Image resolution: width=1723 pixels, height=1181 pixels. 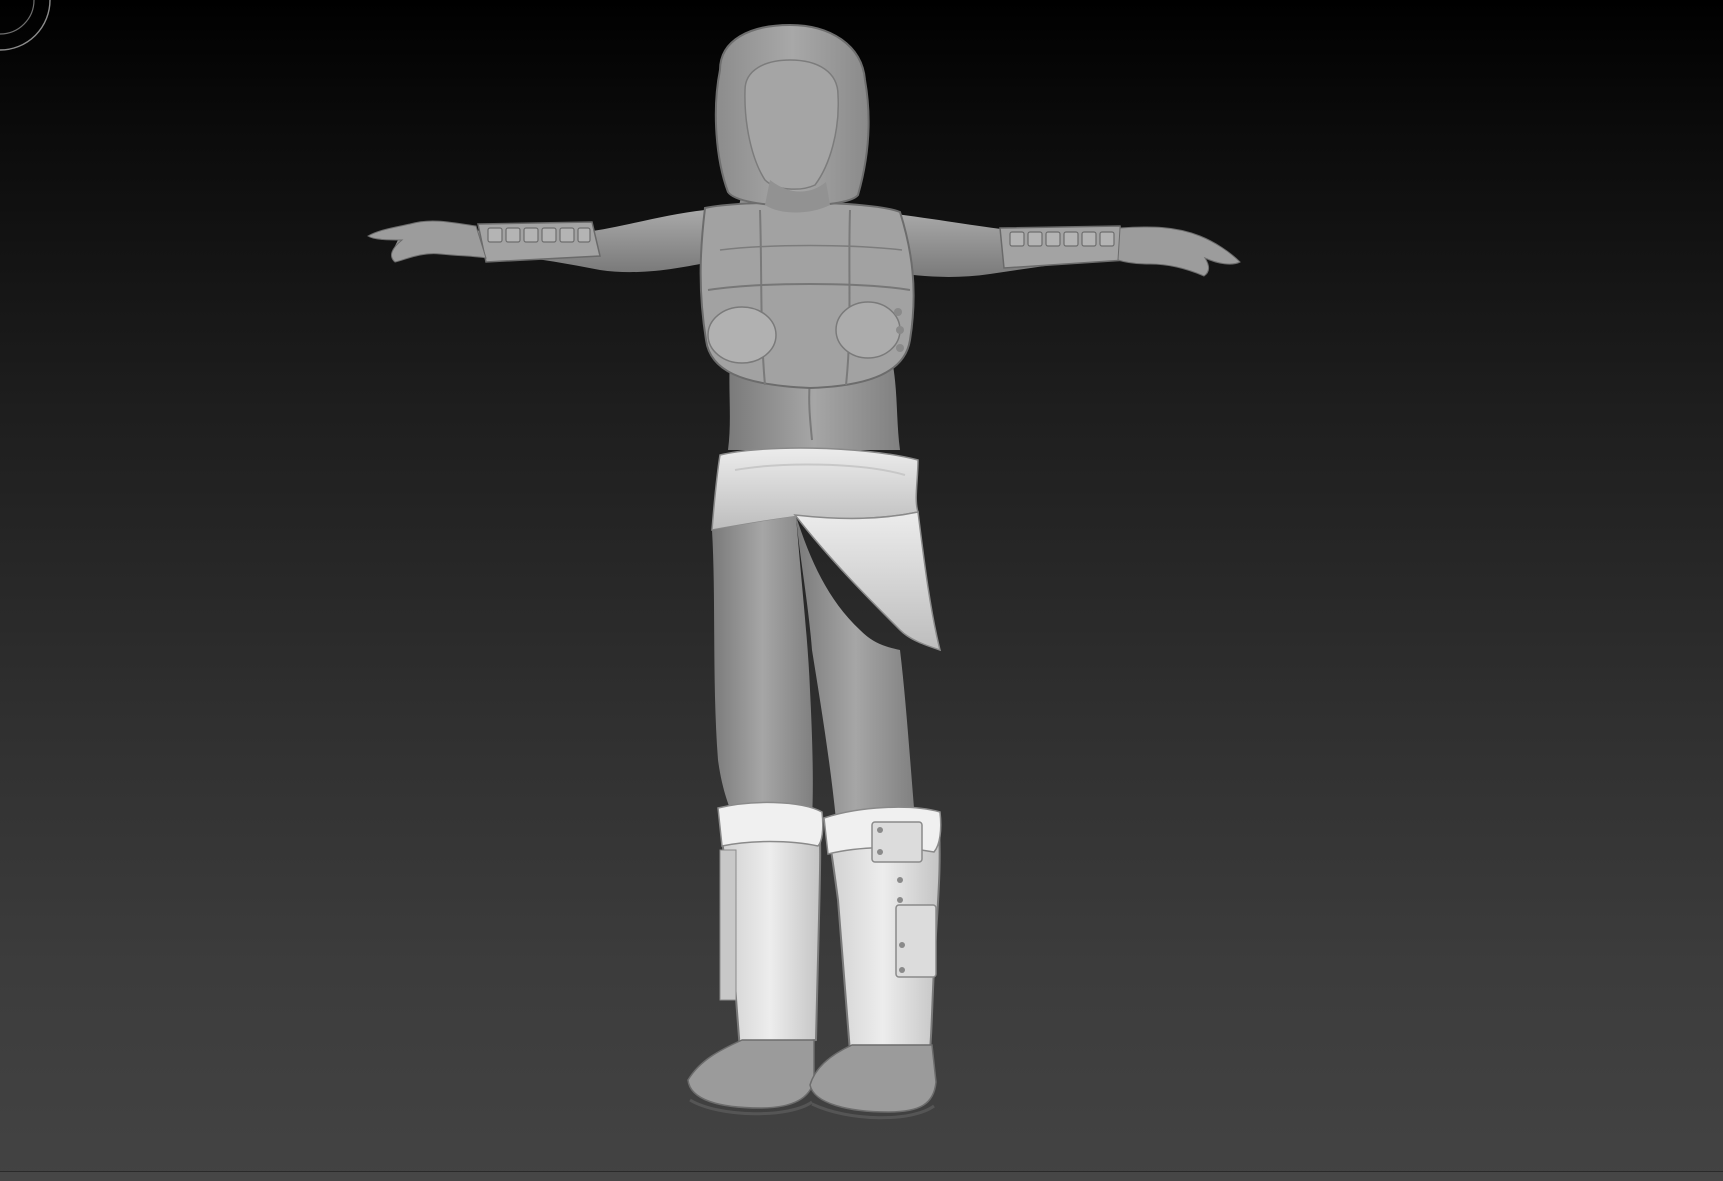 What do you see at coordinates (792, 118) in the screenshot?
I see `hood` at bounding box center [792, 118].